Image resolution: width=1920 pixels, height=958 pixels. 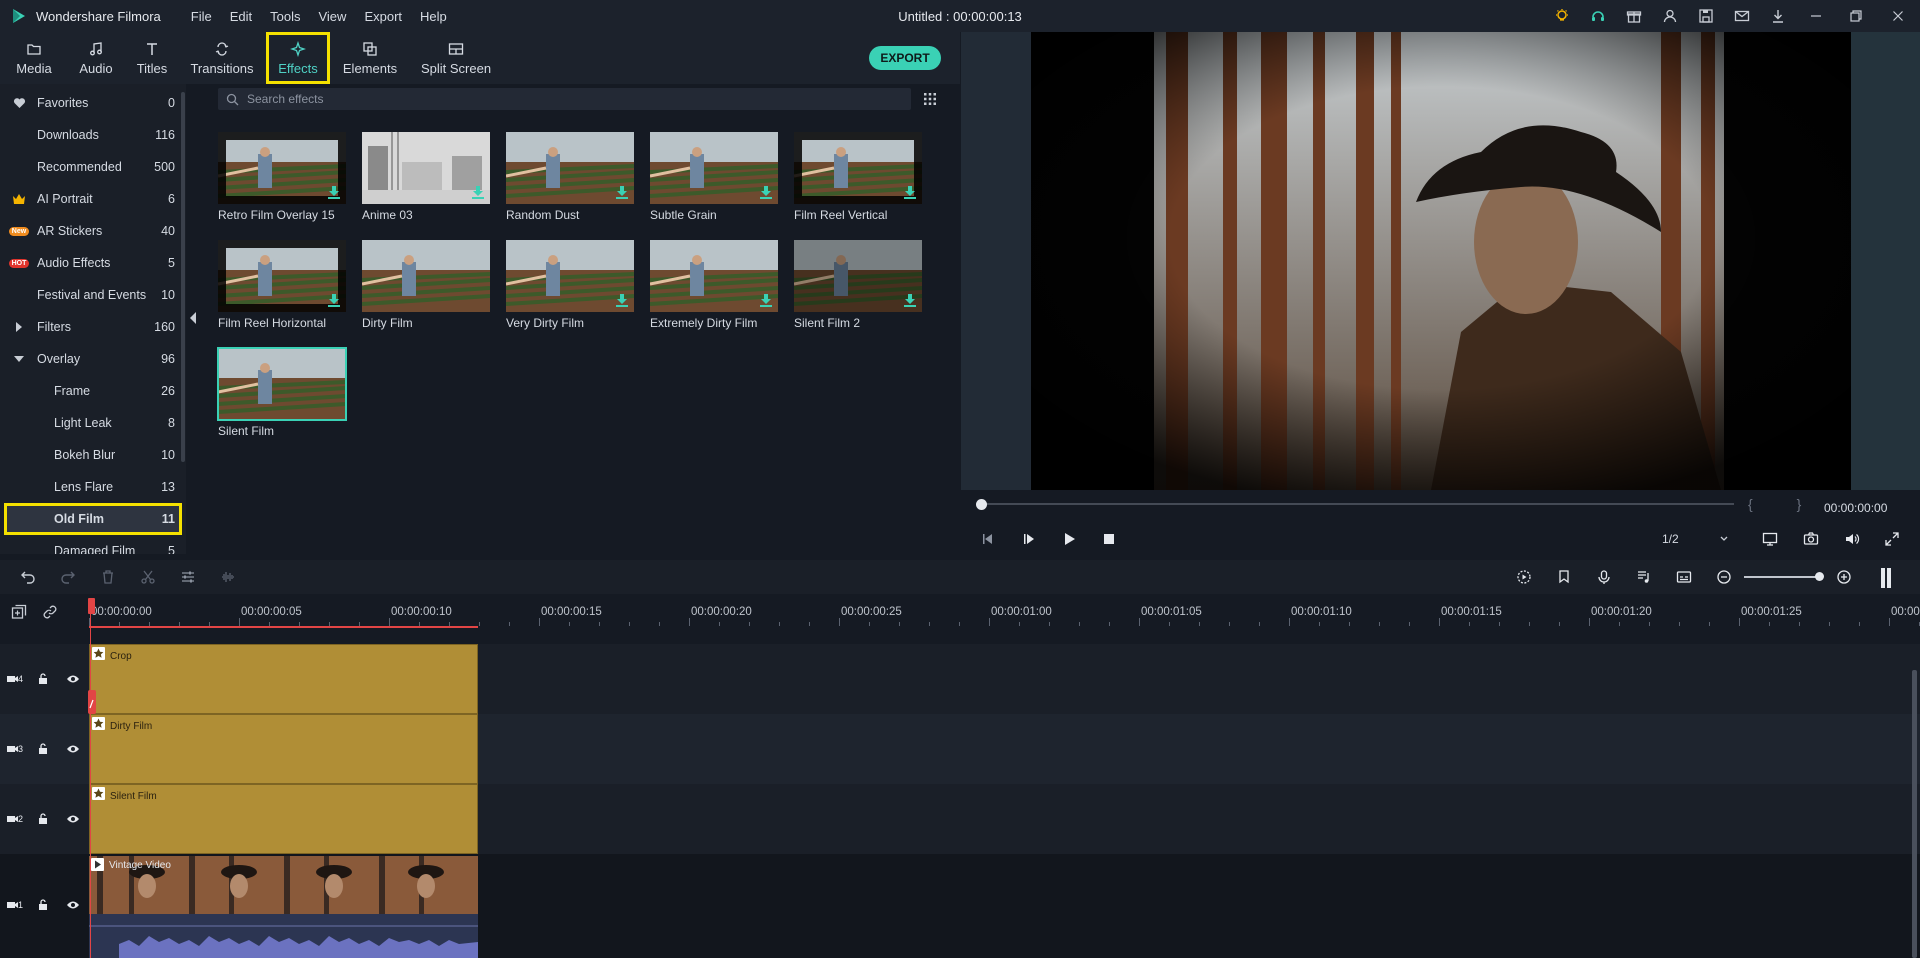 What do you see at coordinates (1770, 539) in the screenshot?
I see `display-icon` at bounding box center [1770, 539].